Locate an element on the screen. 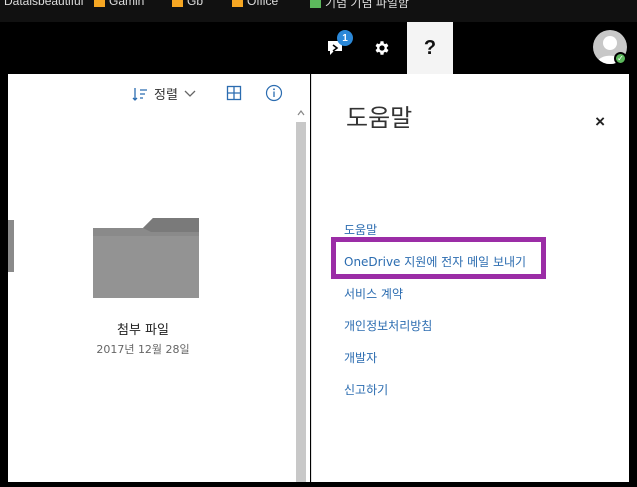  scrollbar-thumb is located at coordinates (301, 302).